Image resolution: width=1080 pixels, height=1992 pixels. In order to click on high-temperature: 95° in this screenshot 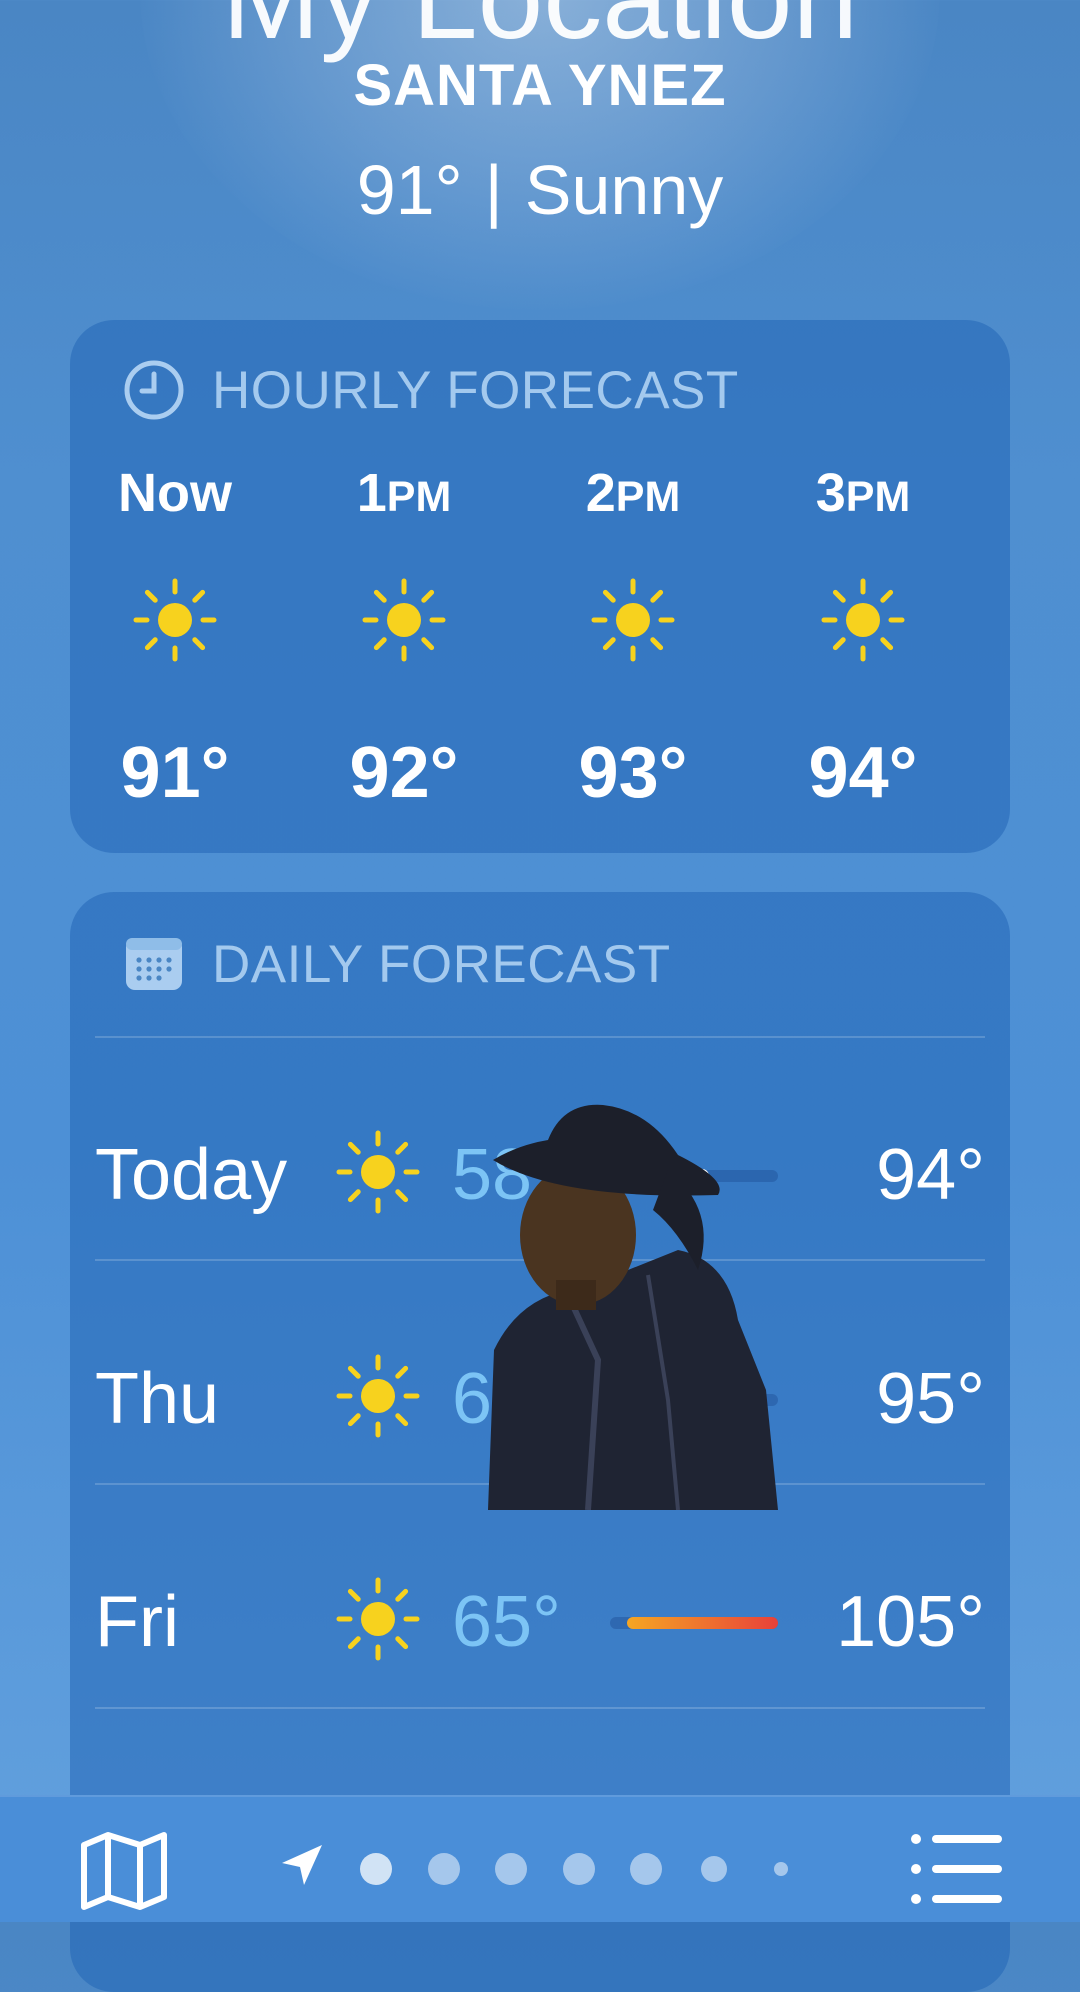, I will do `click(930, 1399)`.